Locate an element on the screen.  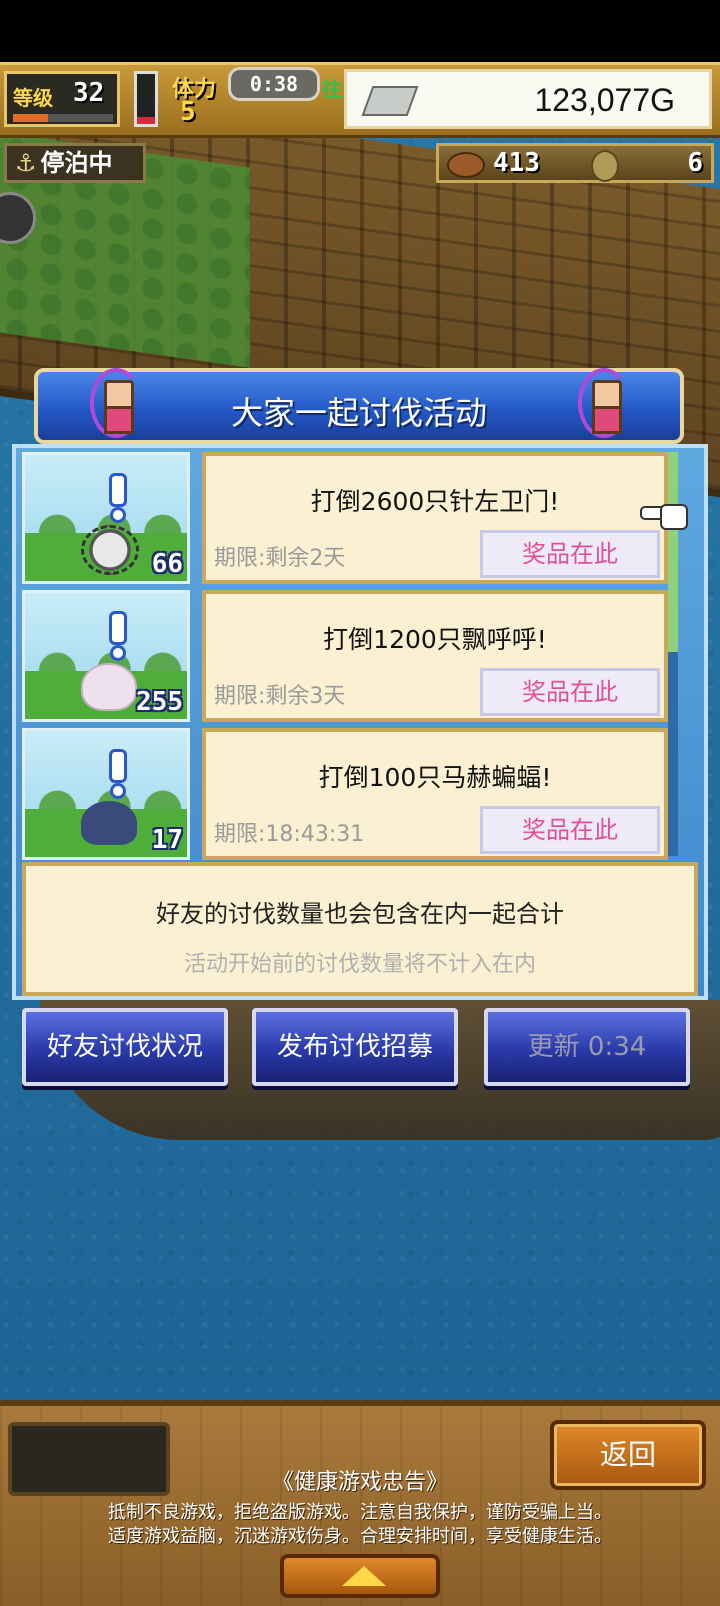
level-progress-bar is located at coordinates (63, 118).